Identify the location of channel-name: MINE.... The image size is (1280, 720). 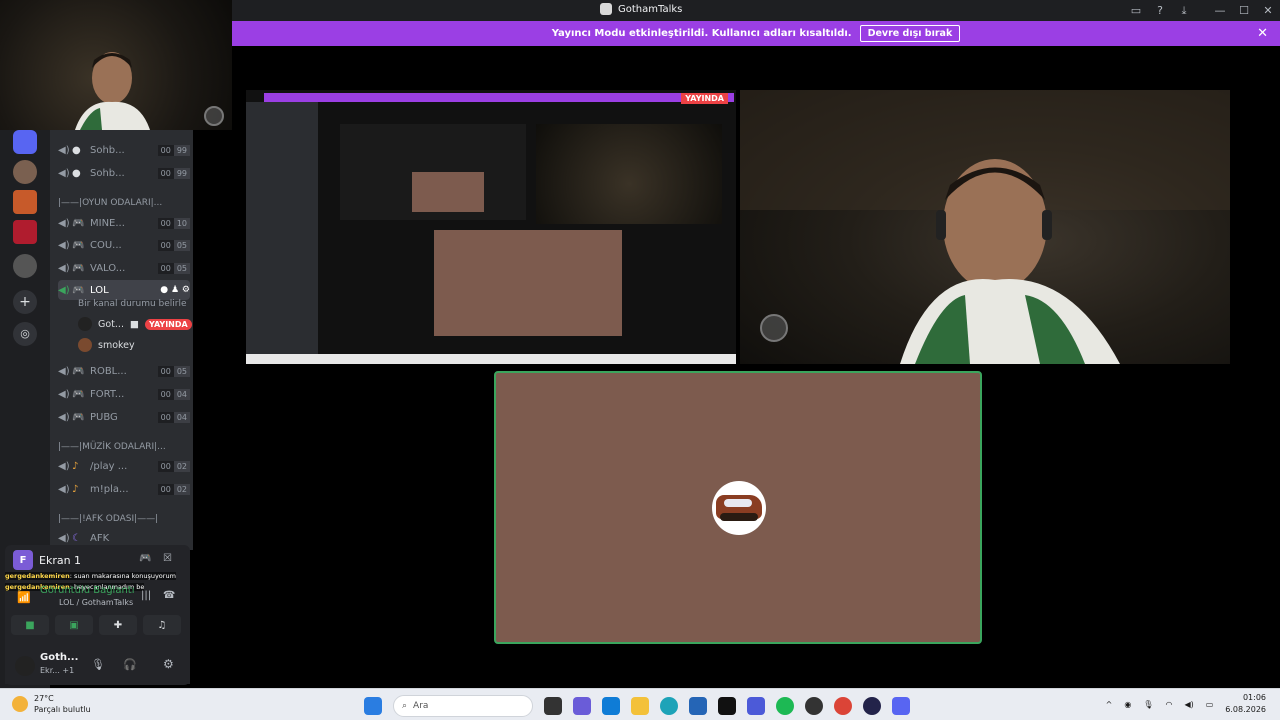
(107, 223).